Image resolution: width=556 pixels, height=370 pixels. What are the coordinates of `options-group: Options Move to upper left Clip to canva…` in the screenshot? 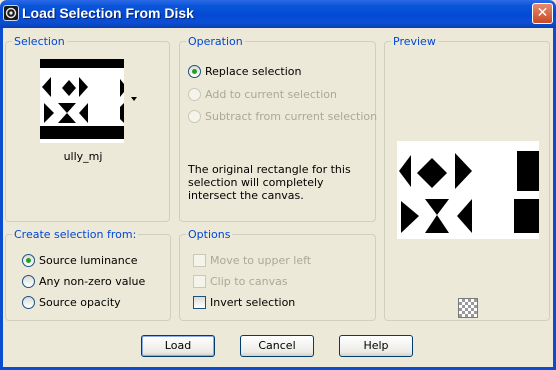 It's located at (277, 274).